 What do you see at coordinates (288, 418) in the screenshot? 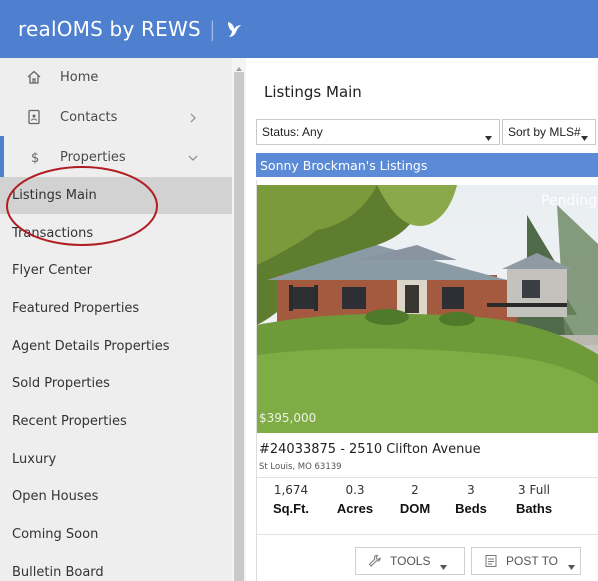
I see `listing-price: $395,000` at bounding box center [288, 418].